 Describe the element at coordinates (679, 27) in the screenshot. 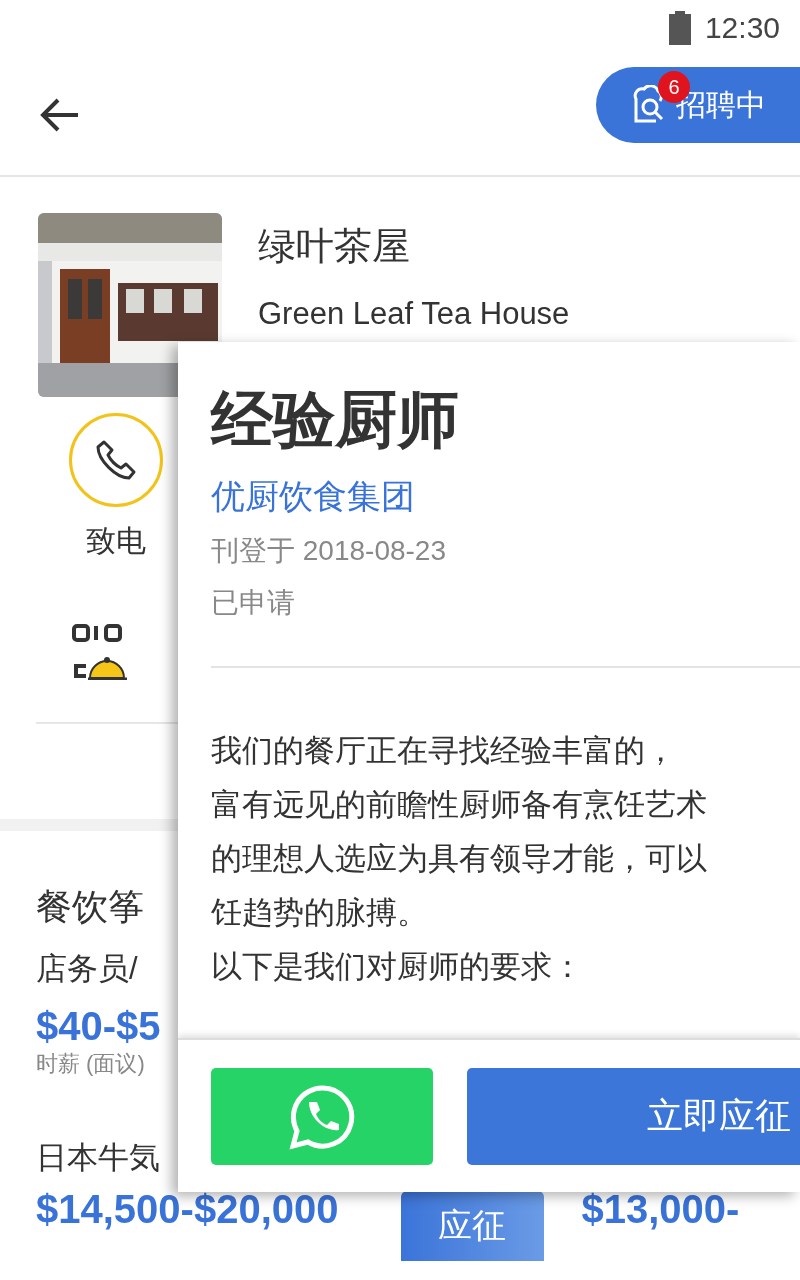

I see `battery-icon` at that location.